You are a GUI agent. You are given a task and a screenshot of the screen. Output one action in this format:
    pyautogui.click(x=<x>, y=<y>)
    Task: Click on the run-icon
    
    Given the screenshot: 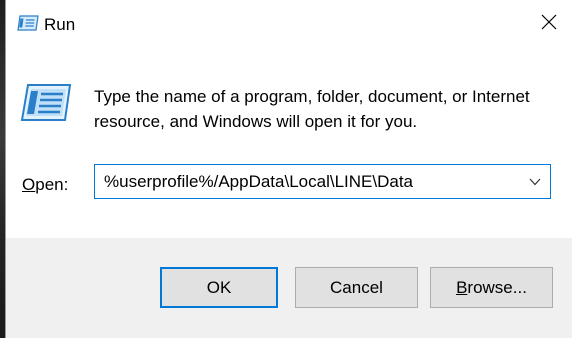 What is the action you would take?
    pyautogui.click(x=28, y=24)
    